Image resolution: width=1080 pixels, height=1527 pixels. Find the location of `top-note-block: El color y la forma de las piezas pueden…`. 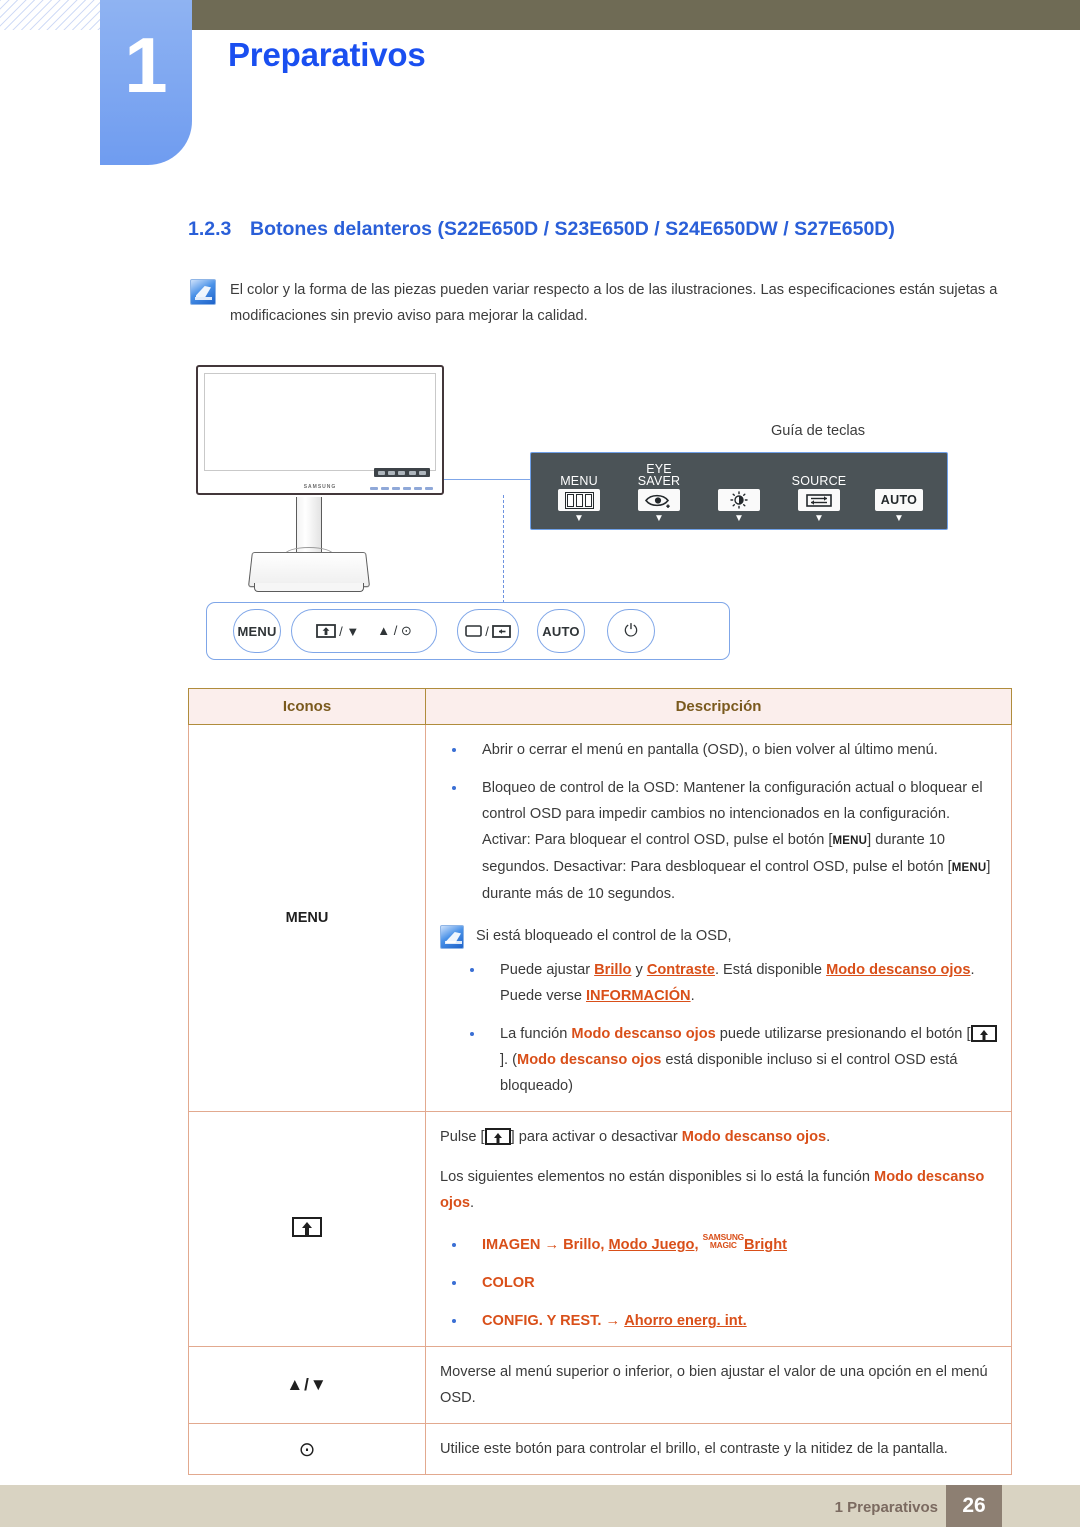

top-note-block: El color y la forma de las piezas pueden… is located at coordinates (615, 303).